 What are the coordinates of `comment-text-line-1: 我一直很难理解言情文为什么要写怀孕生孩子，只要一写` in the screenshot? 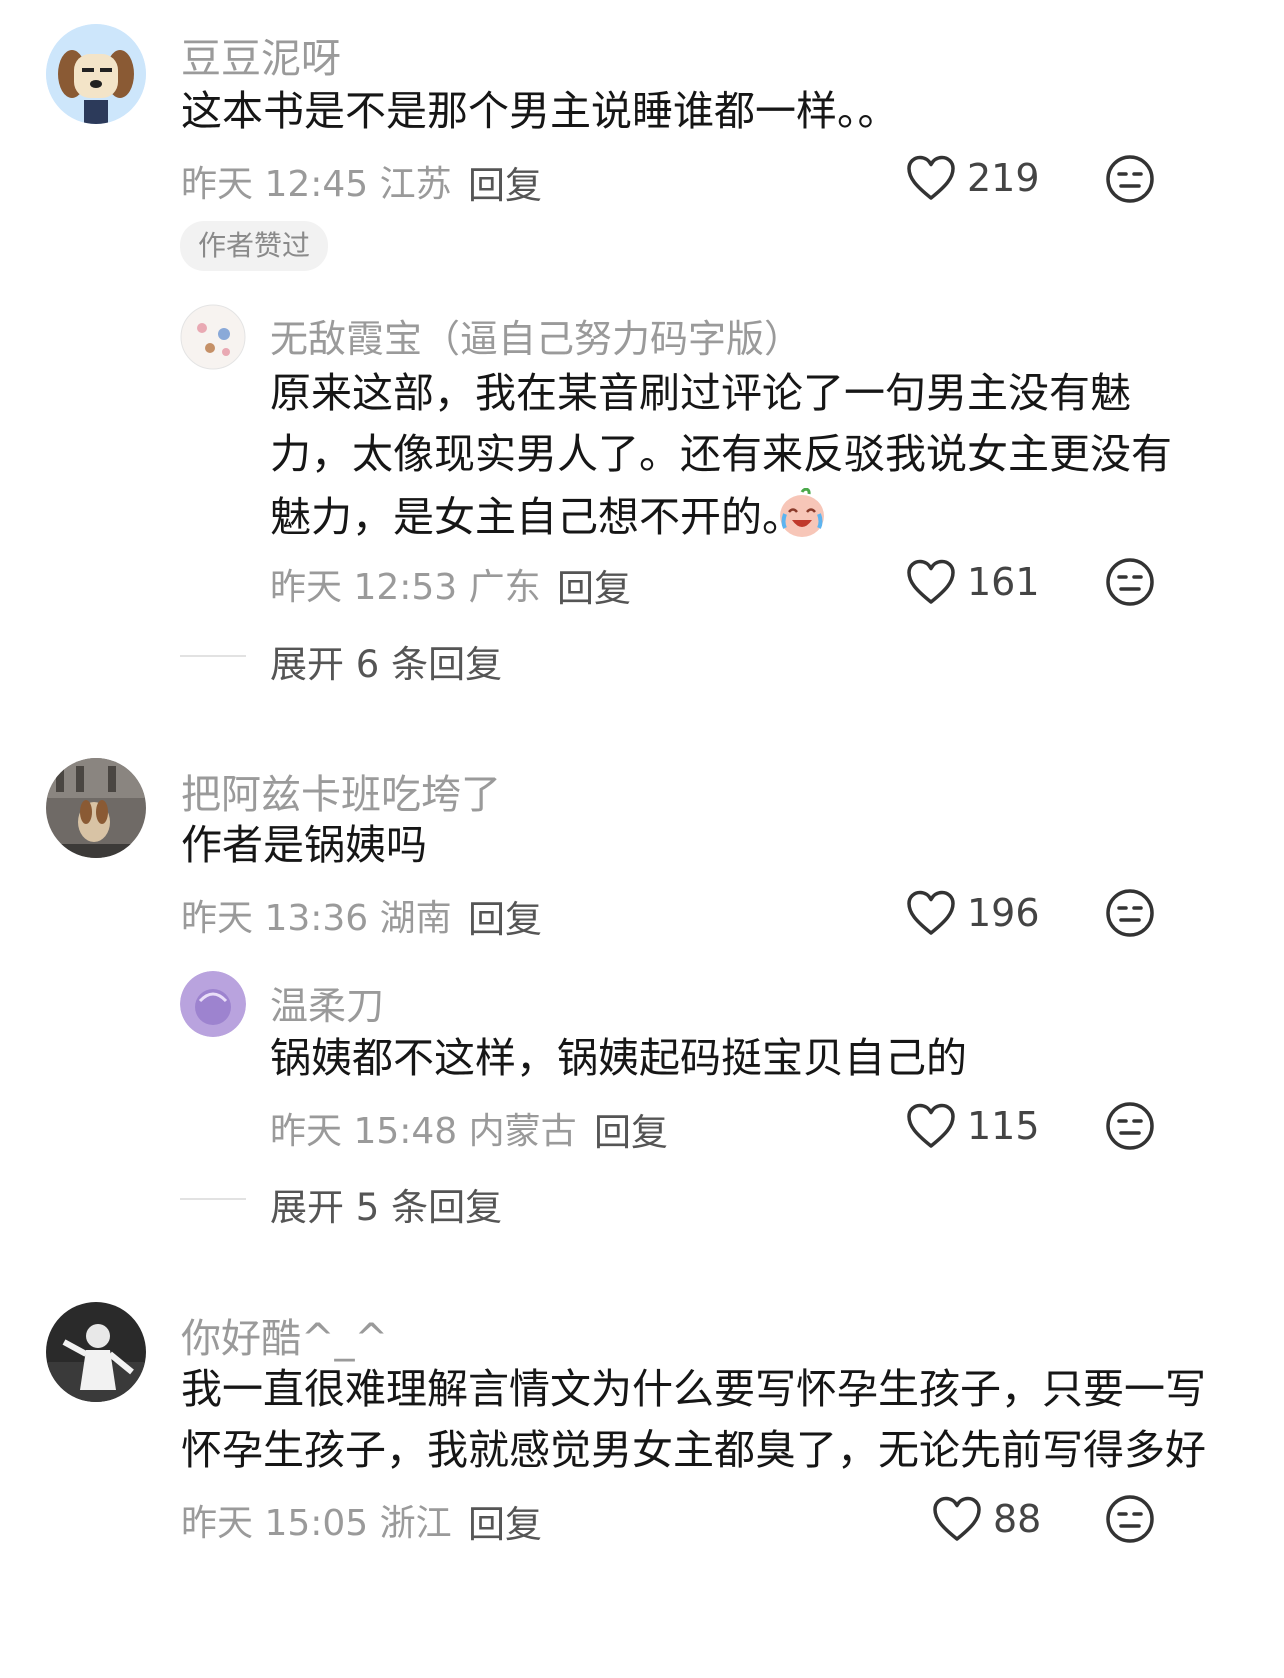 It's located at (693, 1389).